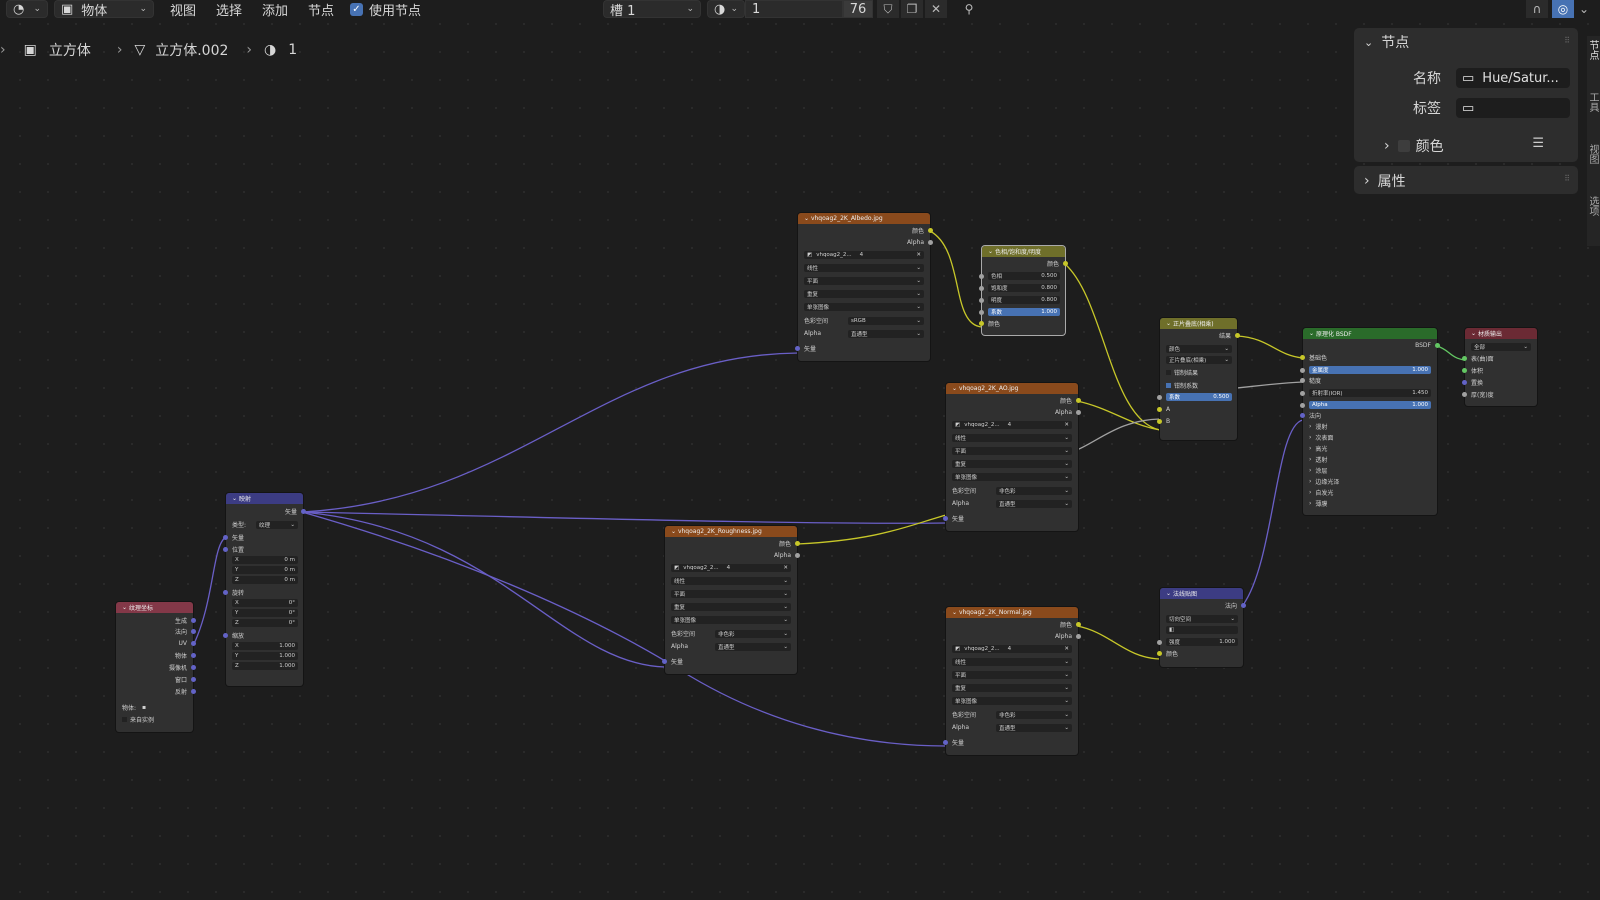 Image resolution: width=1600 pixels, height=900 pixels. Describe the element at coordinates (1499, 367) in the screenshot. I see `node-material-output: ⌄ 材质输出 全部 ⌄ 表(曲)面 体积 置换 厚(宽)度` at that location.